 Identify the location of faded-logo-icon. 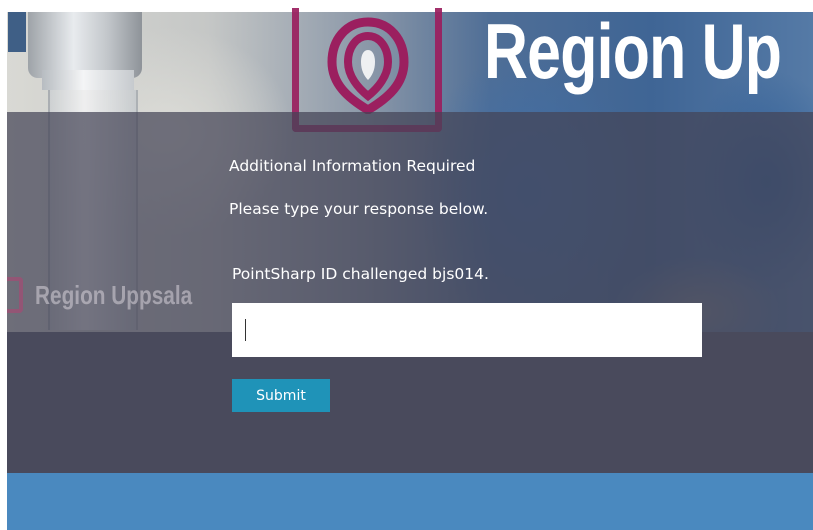
(15, 295).